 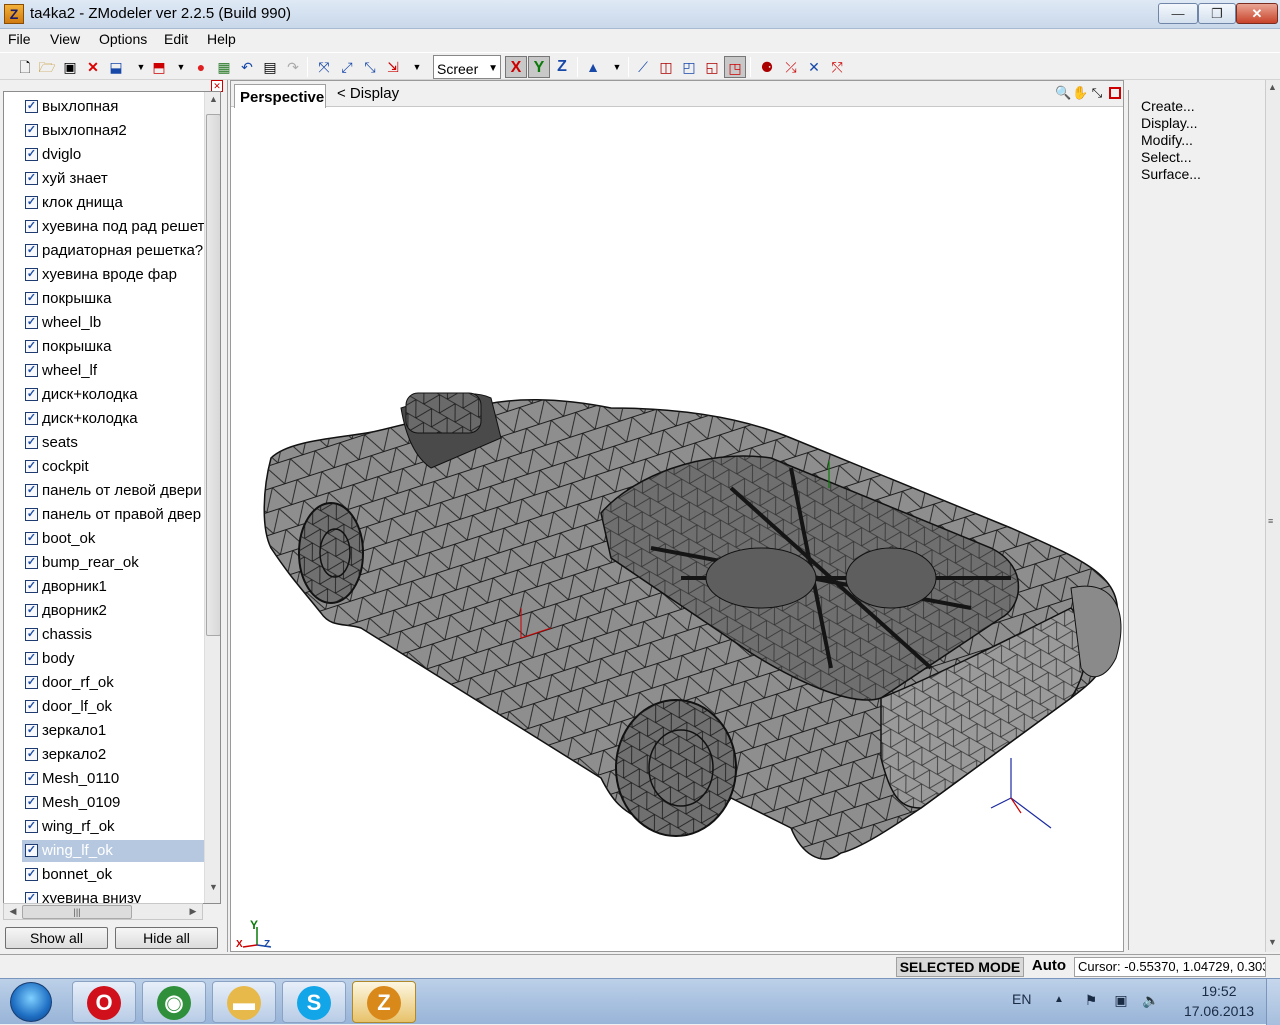 I want to click on scroll-down-arrow-icon: ▼, so click(x=1272, y=942).